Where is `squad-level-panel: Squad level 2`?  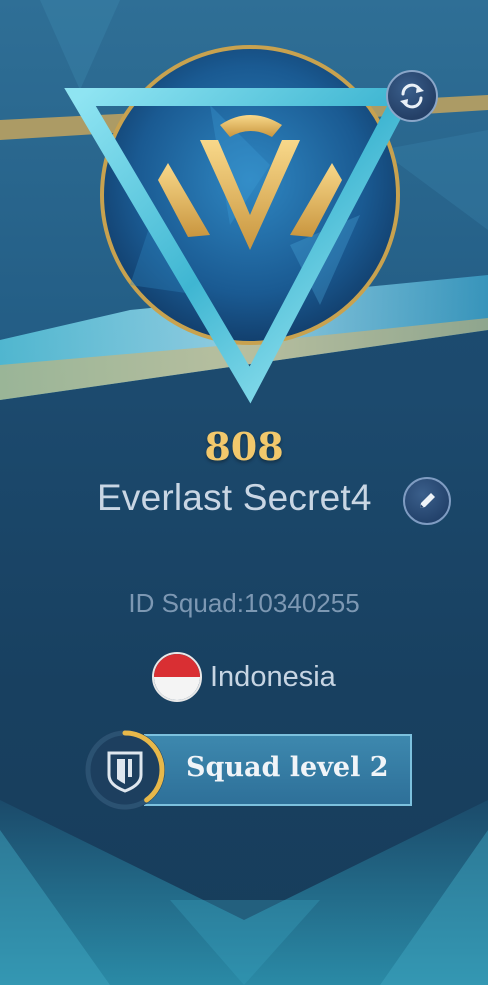 squad-level-panel: Squad level 2 is located at coordinates (278, 770).